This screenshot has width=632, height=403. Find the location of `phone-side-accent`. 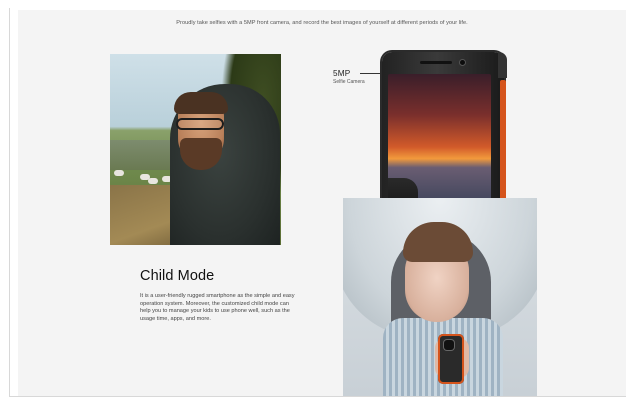

phone-side-accent is located at coordinates (503, 140).